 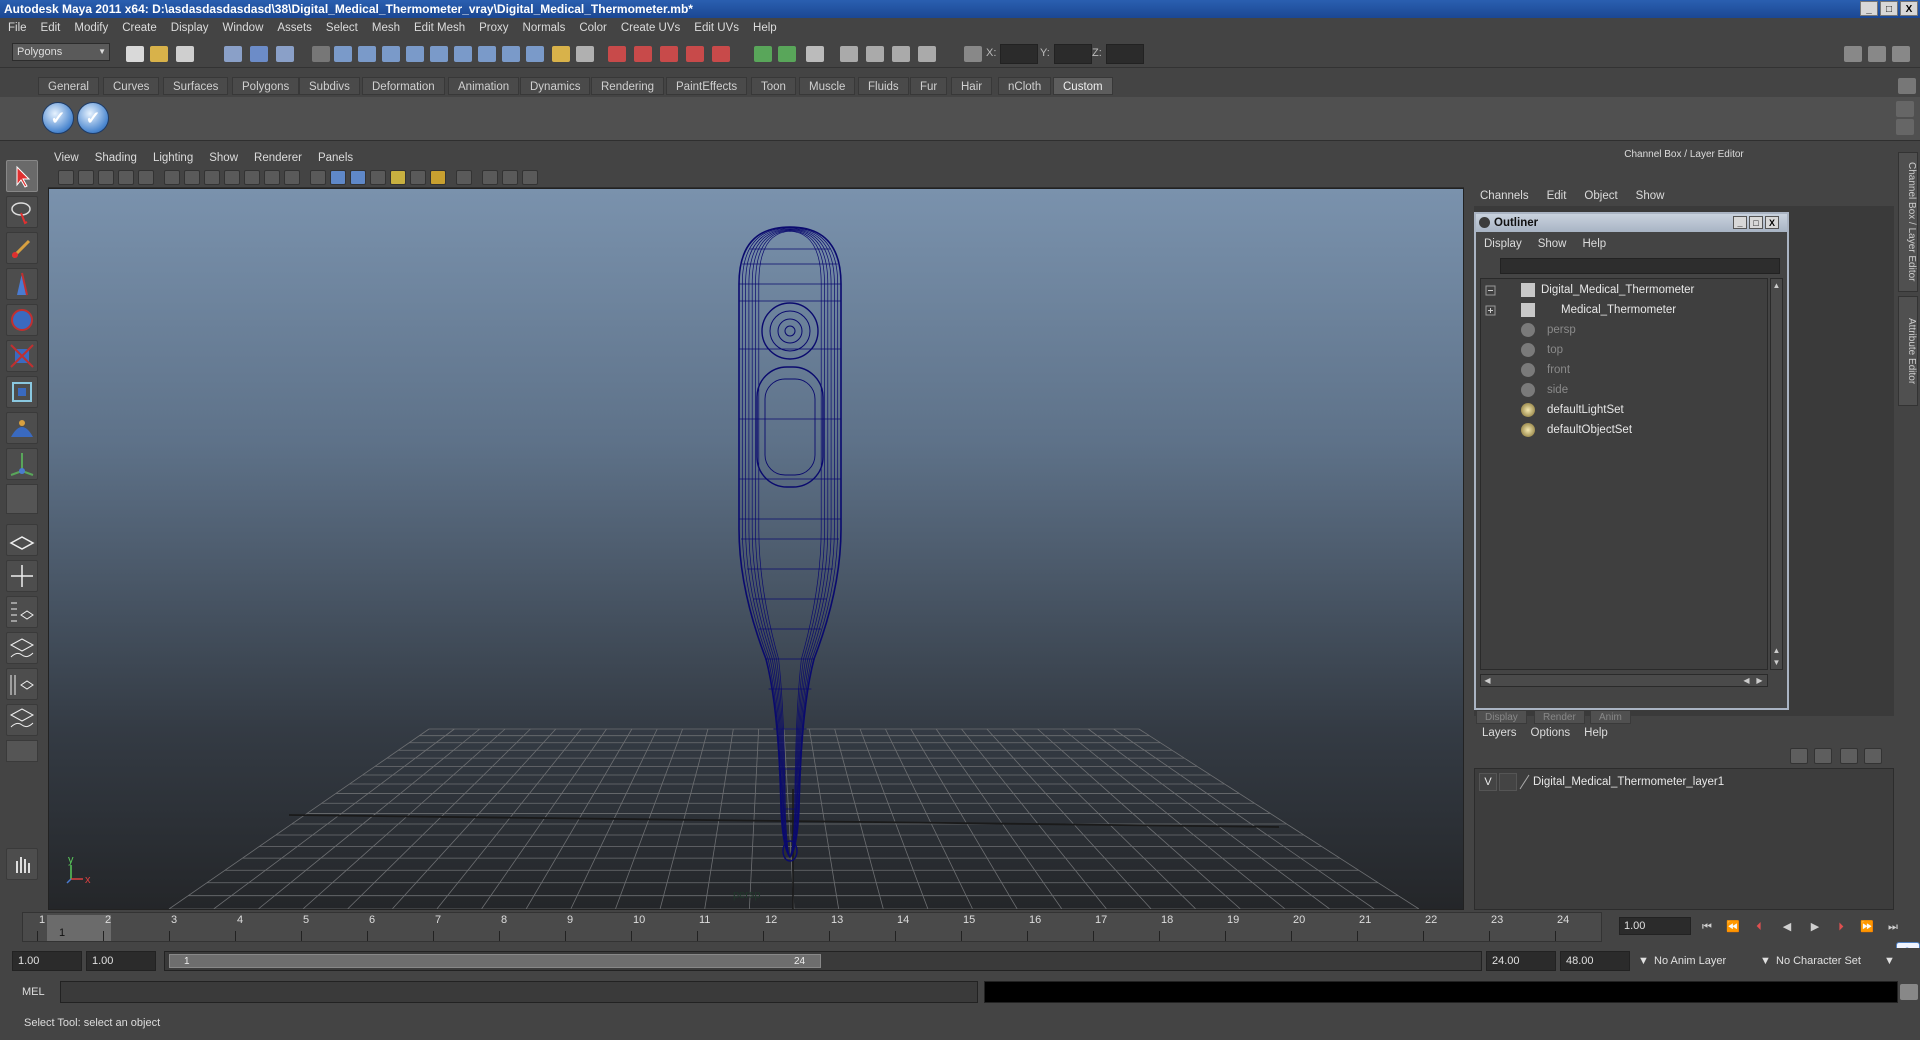 I want to click on make-live-icon, so click(x=721, y=54).